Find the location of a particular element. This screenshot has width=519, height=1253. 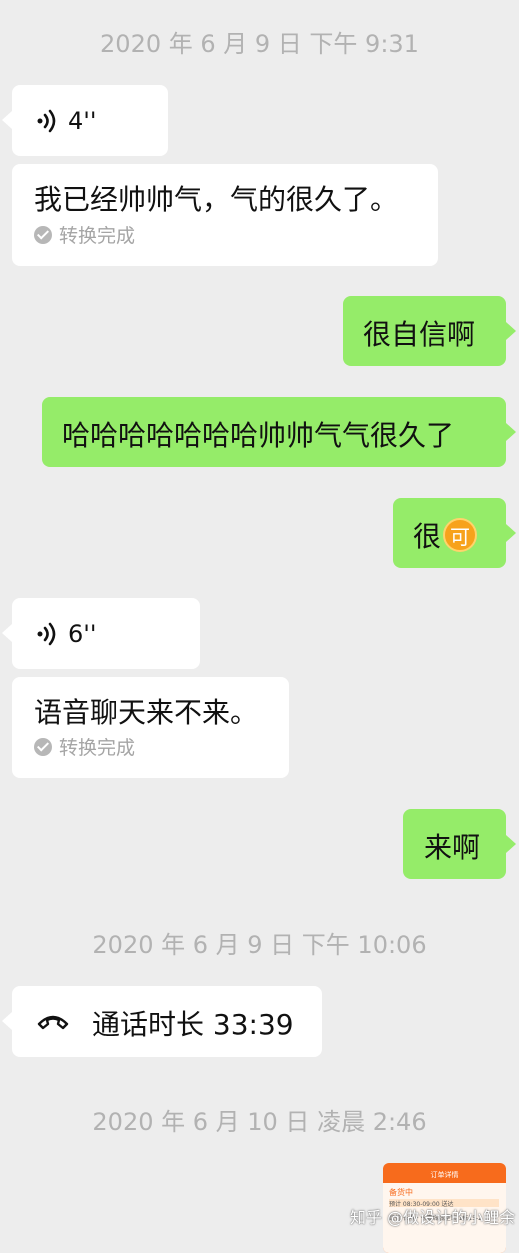

ke-emoji-icon: 可 is located at coordinates (460, 535).